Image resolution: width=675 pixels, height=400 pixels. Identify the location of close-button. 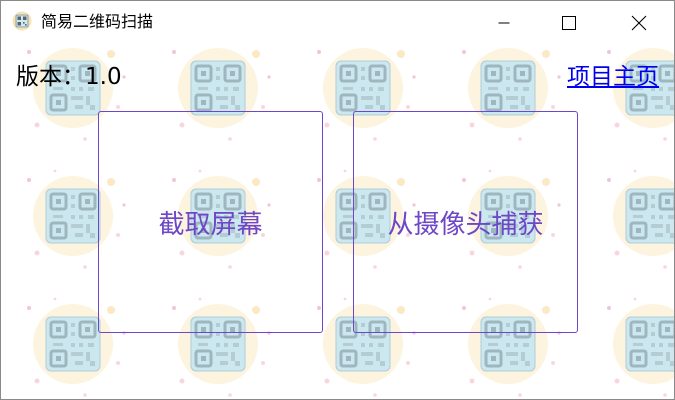
(638, 23).